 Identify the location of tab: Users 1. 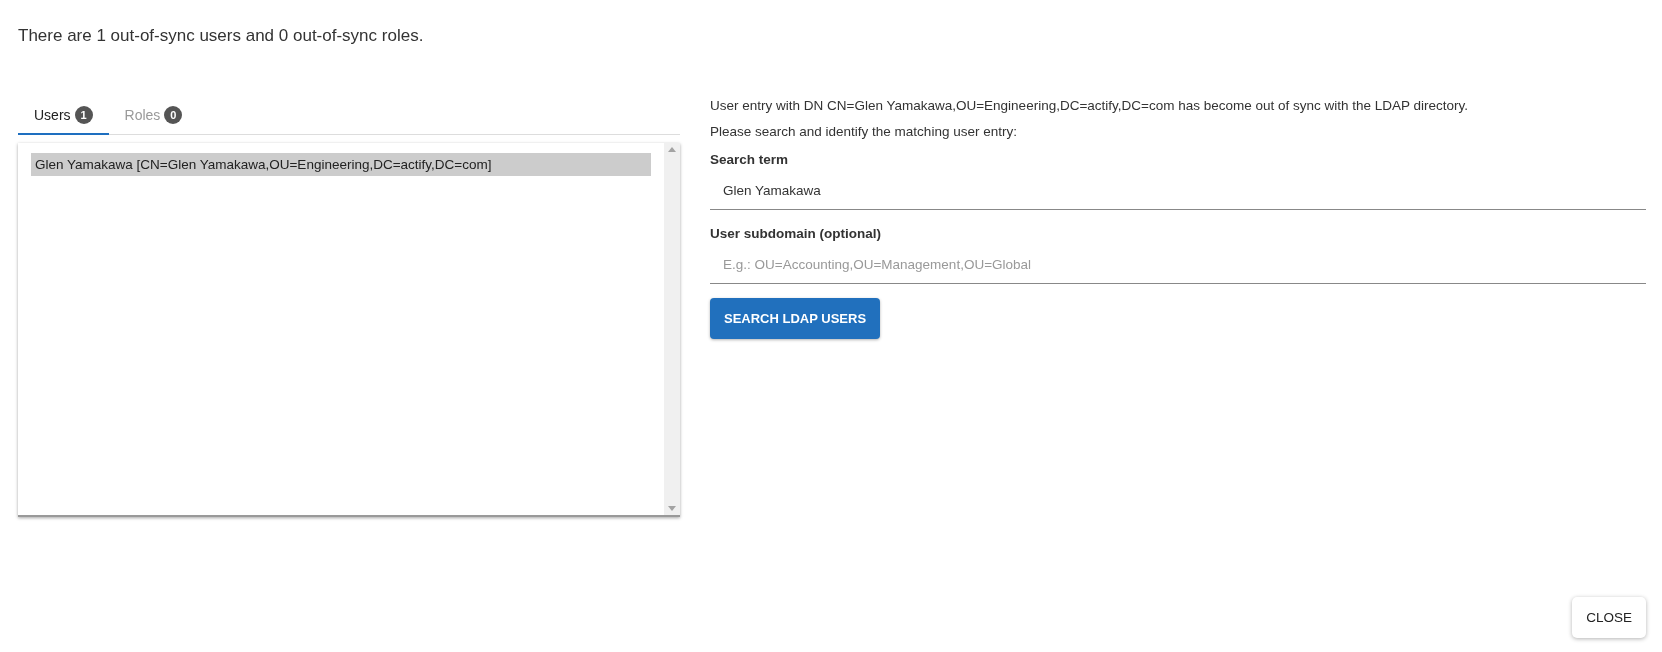
(63, 115).